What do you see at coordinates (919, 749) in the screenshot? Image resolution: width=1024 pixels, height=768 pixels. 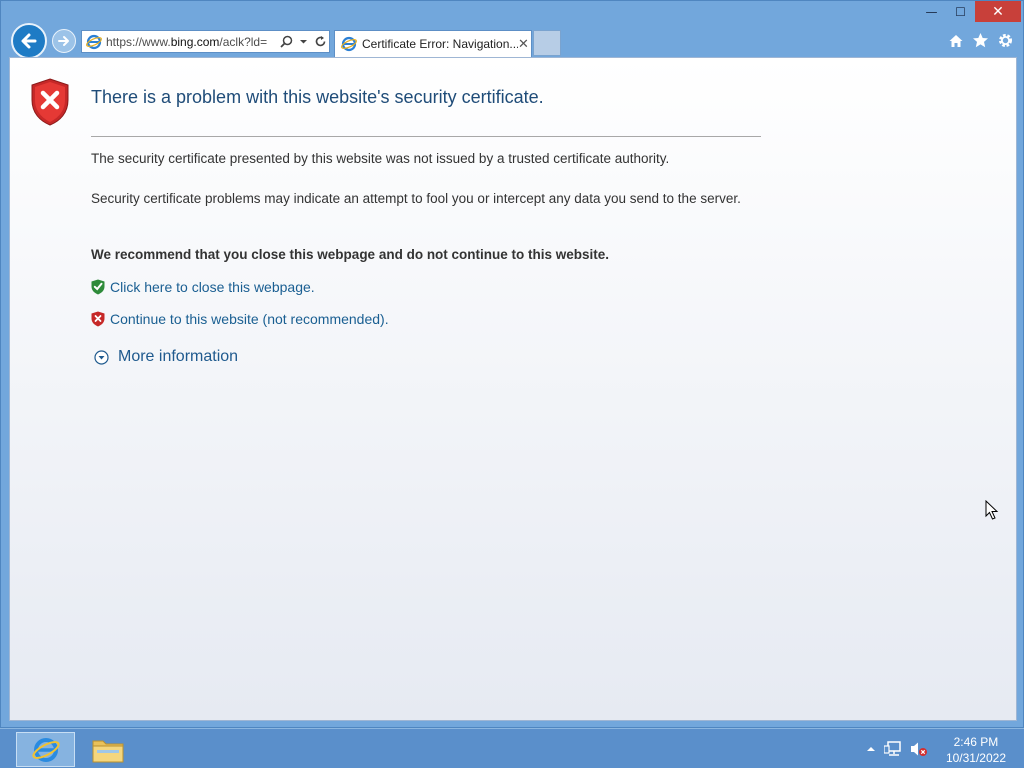 I see `speaker-muted-icon` at bounding box center [919, 749].